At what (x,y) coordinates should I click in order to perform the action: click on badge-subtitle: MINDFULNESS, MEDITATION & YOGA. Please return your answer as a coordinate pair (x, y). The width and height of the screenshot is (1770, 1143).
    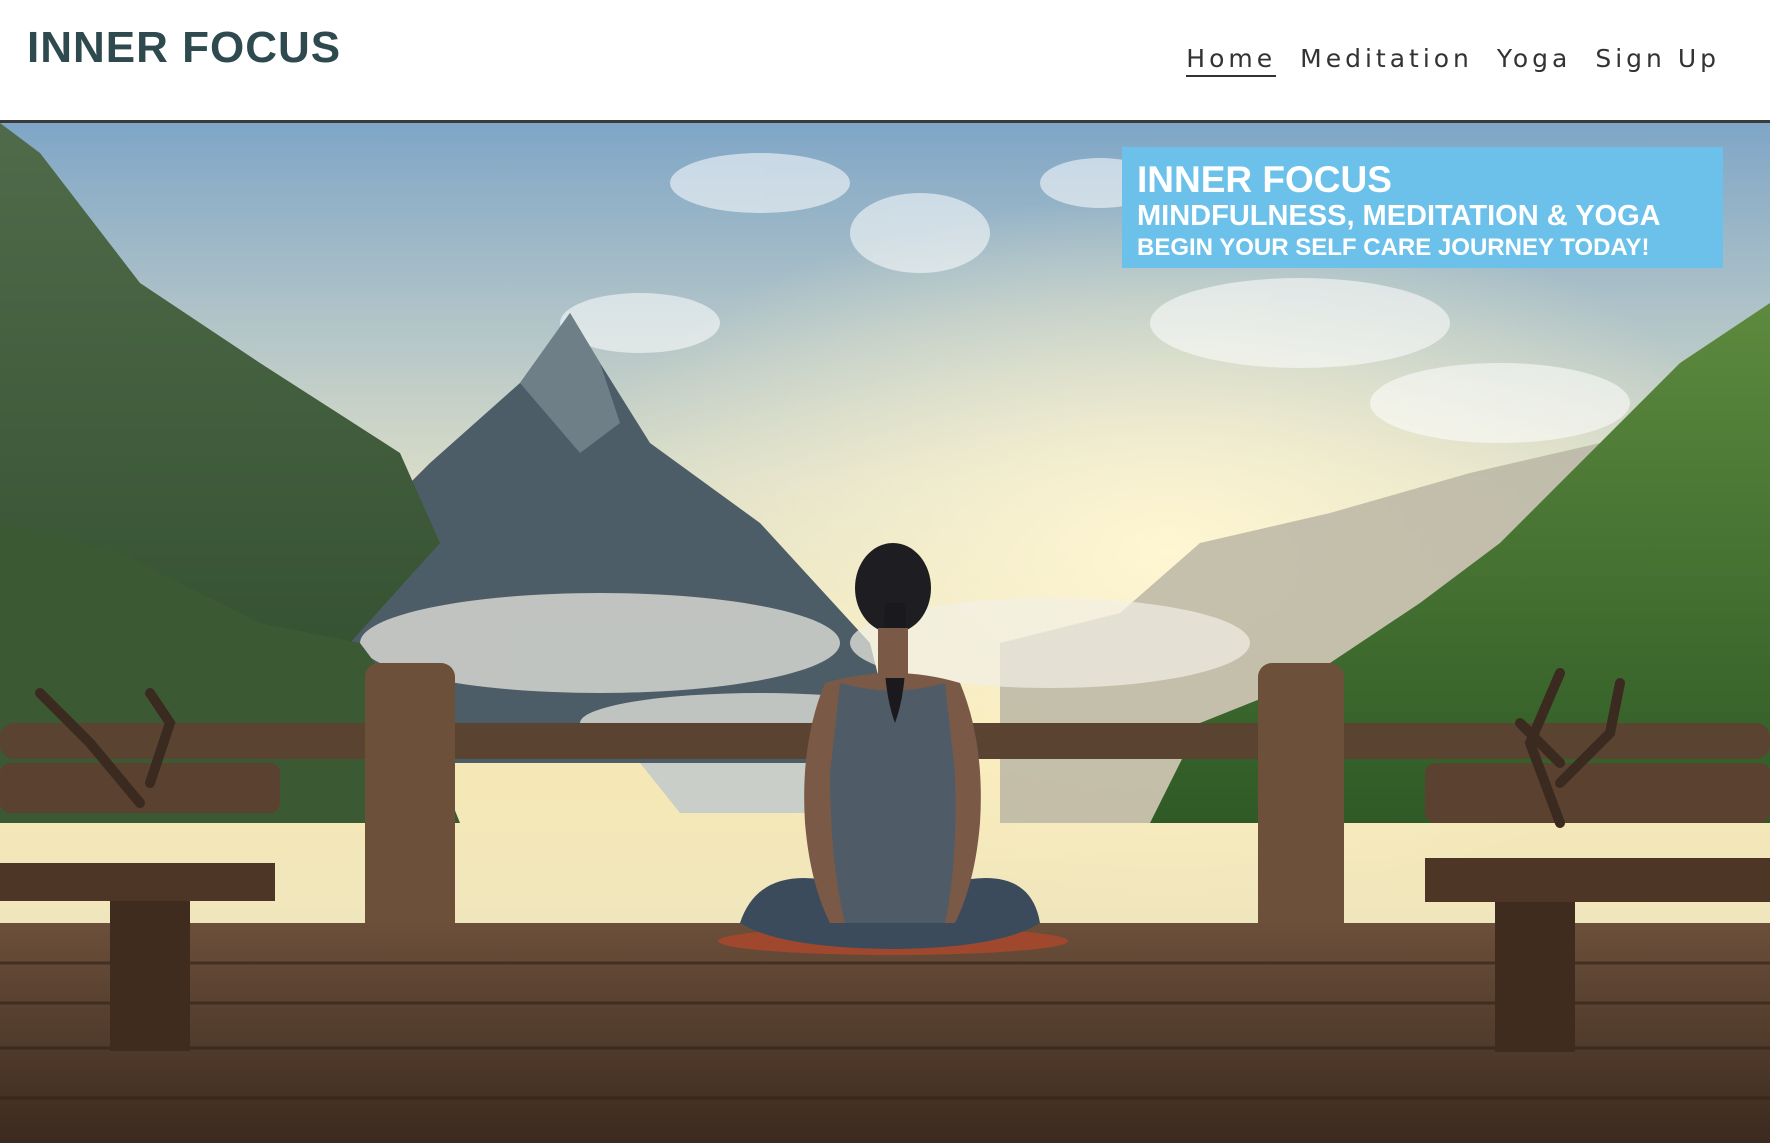
    Looking at the image, I should click on (1399, 216).